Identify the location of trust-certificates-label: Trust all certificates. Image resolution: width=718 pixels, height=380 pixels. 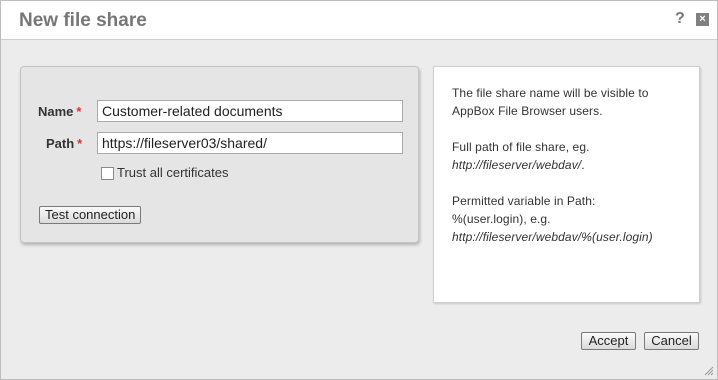
(173, 172).